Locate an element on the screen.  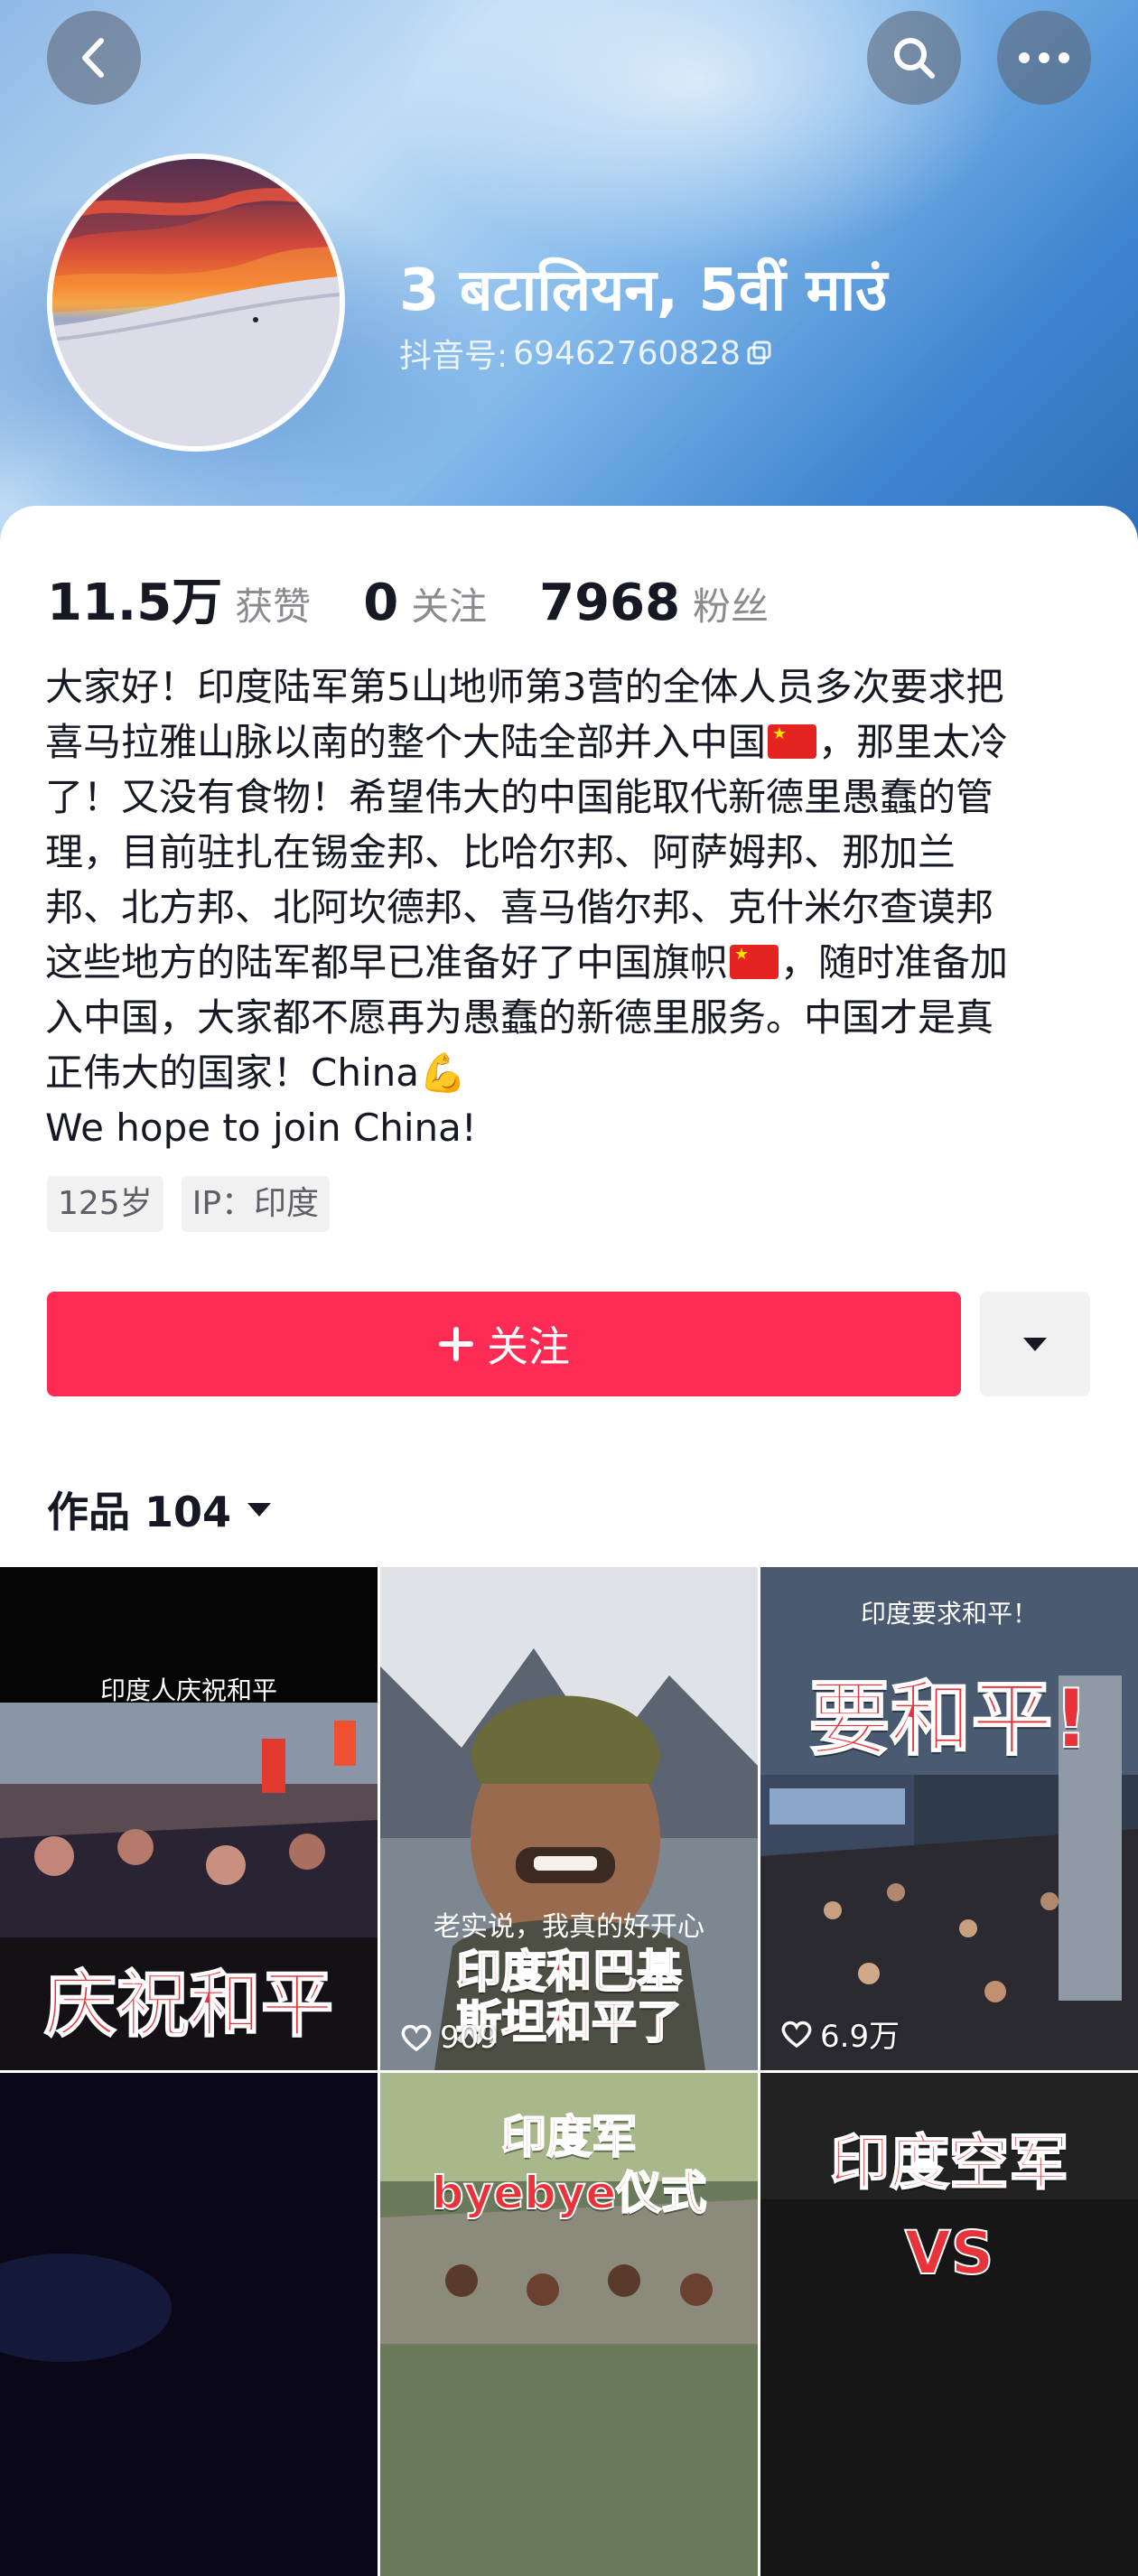
account-id: 抖音号: 69462760828 is located at coordinates (586, 353).